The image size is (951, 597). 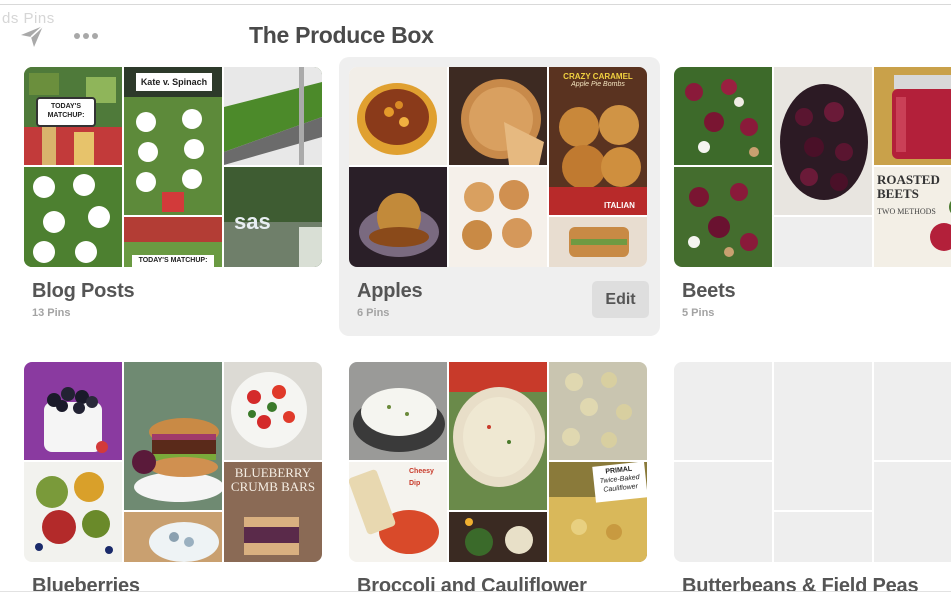 What do you see at coordinates (912, 217) in the screenshot?
I see `cover-image-roasted-beets-text: ROASTED BEETS TWO METHODS` at bounding box center [912, 217].